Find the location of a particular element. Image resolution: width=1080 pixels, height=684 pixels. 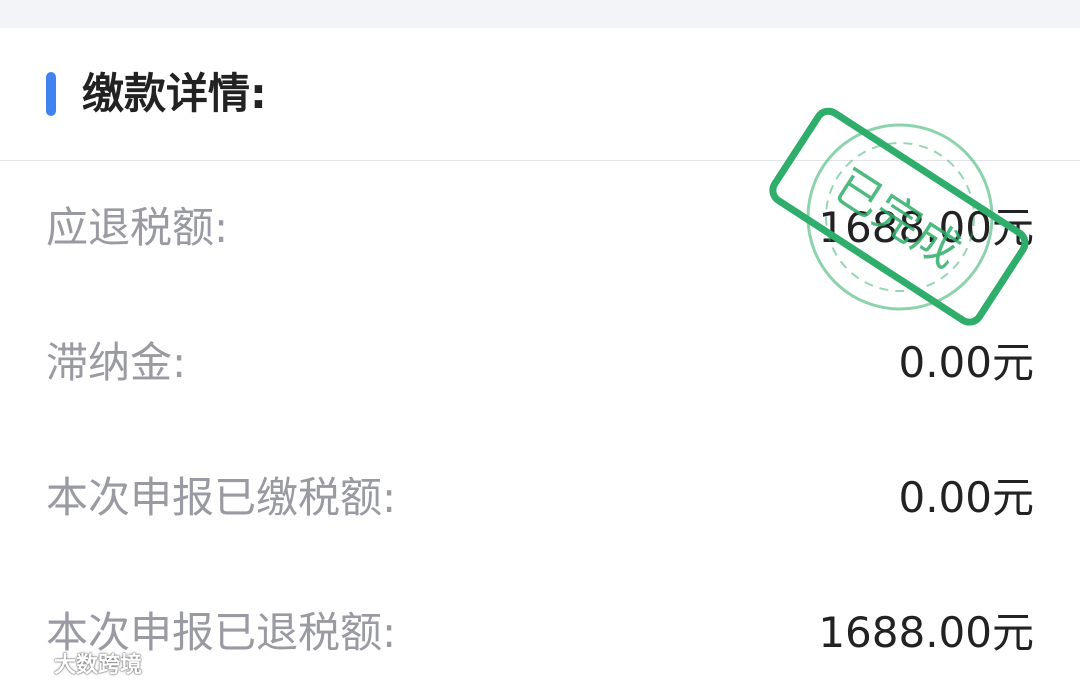

row-label: 本次申报已缴税额: is located at coordinates (221, 497).